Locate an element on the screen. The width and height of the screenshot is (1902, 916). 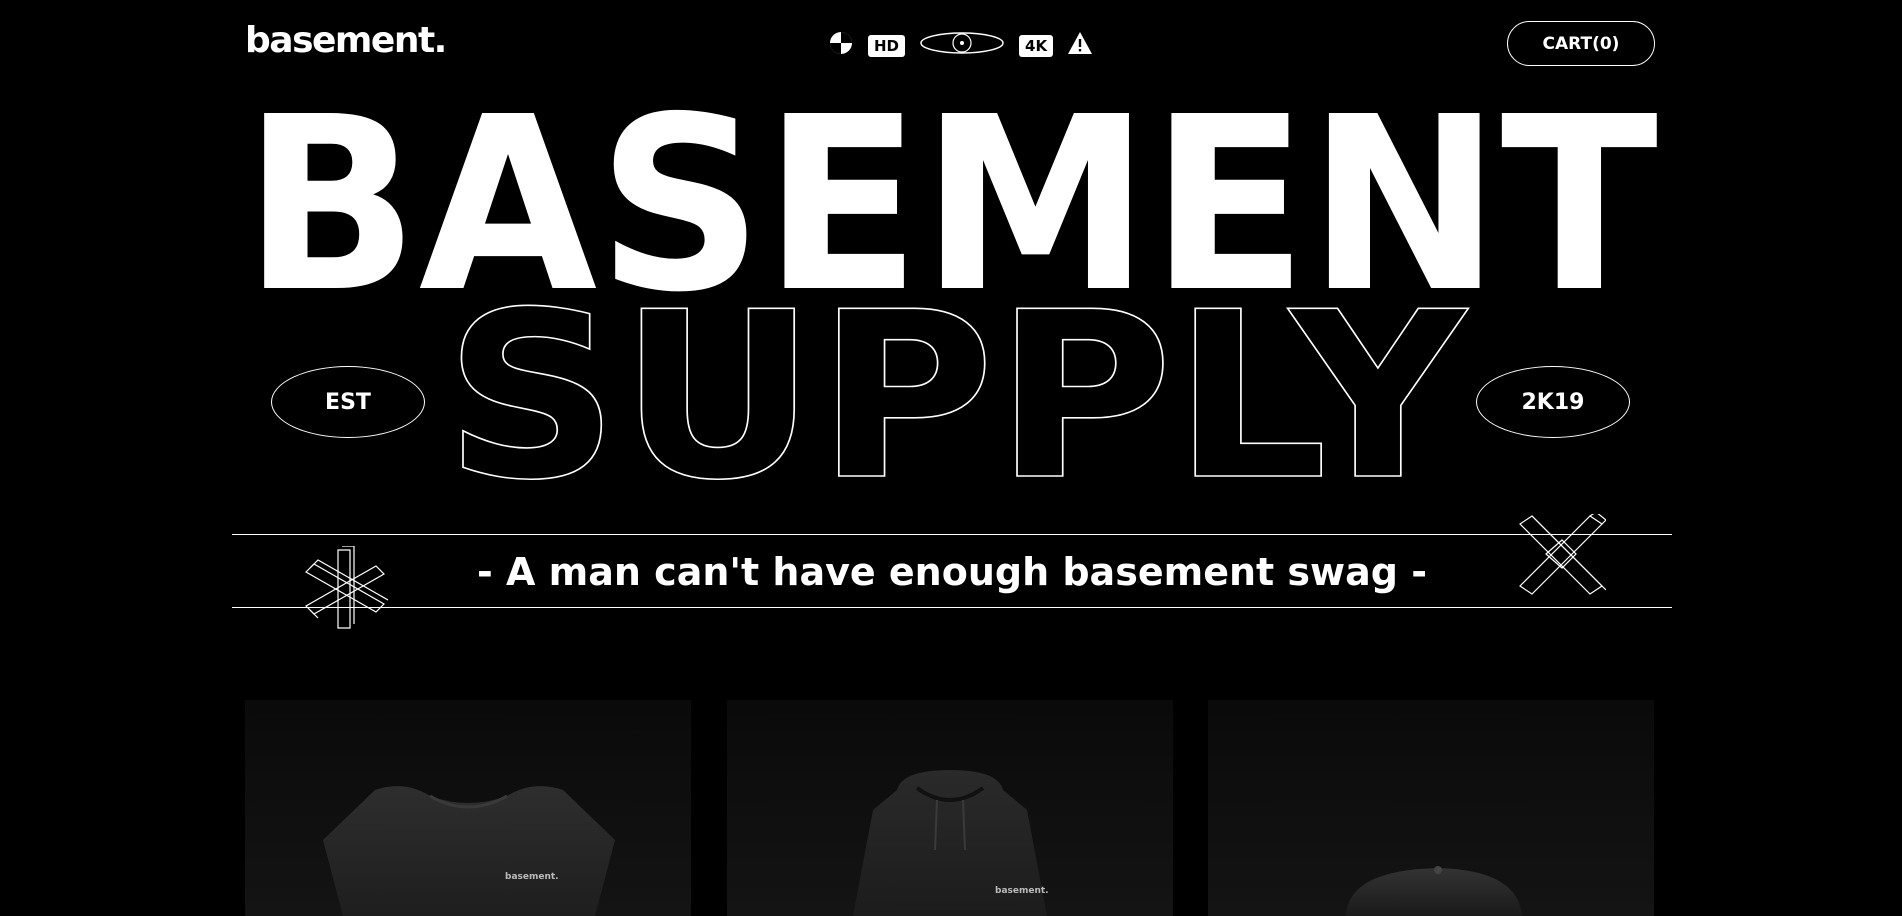
product-card-tshirt: basement. is located at coordinates (468, 808).